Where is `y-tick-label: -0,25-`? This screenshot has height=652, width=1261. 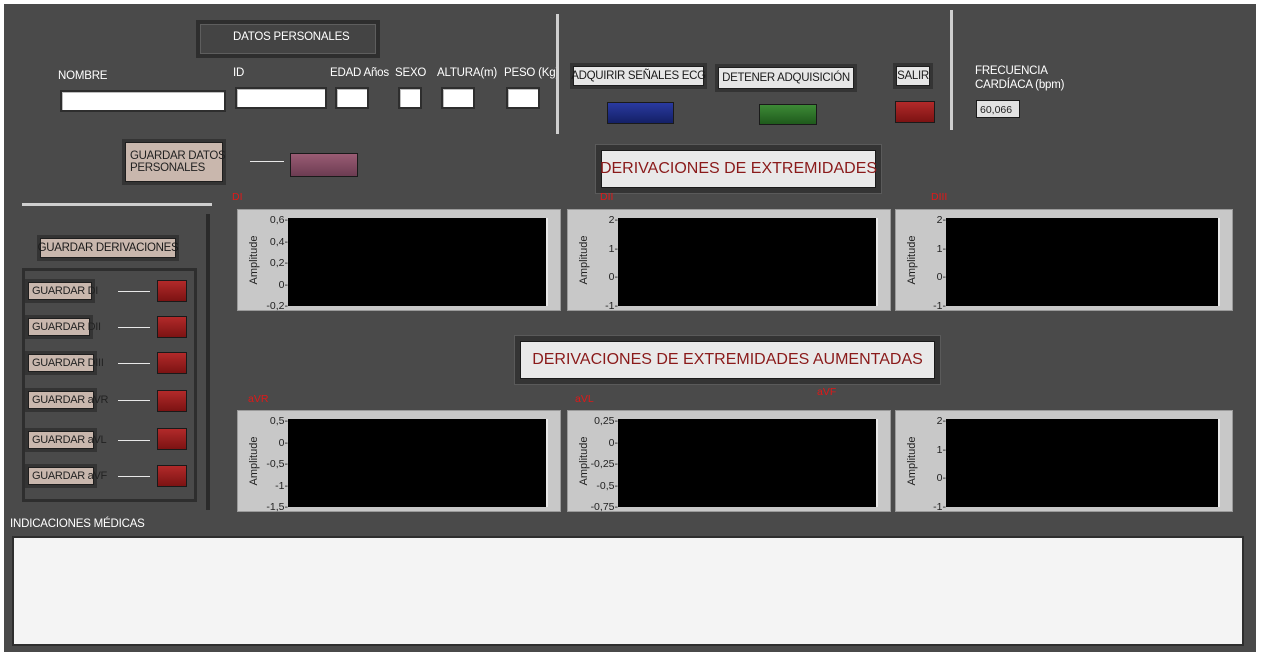 y-tick-label: -0,25- is located at coordinates (604, 464).